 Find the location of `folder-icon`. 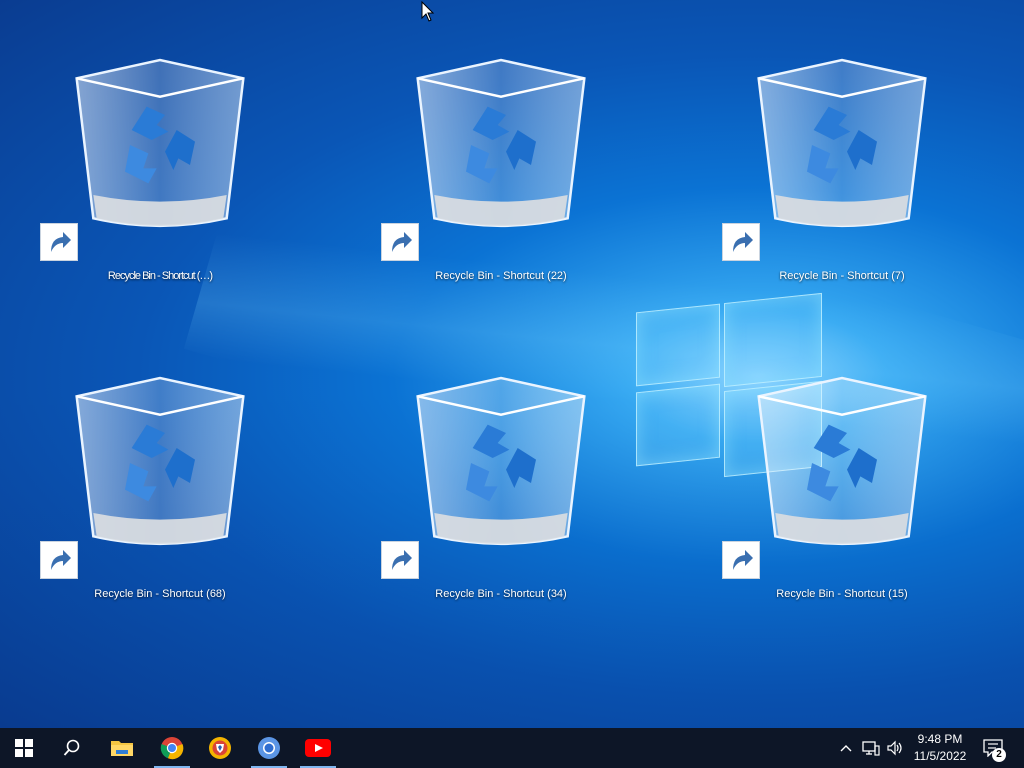

folder-icon is located at coordinates (122, 748).